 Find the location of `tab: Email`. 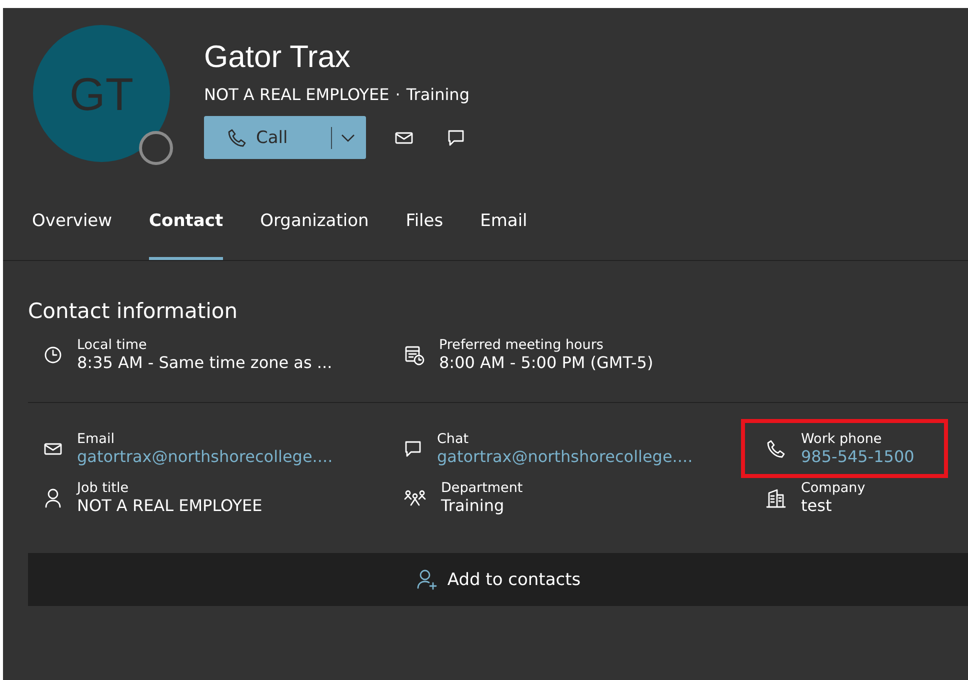

tab: Email is located at coordinates (504, 226).